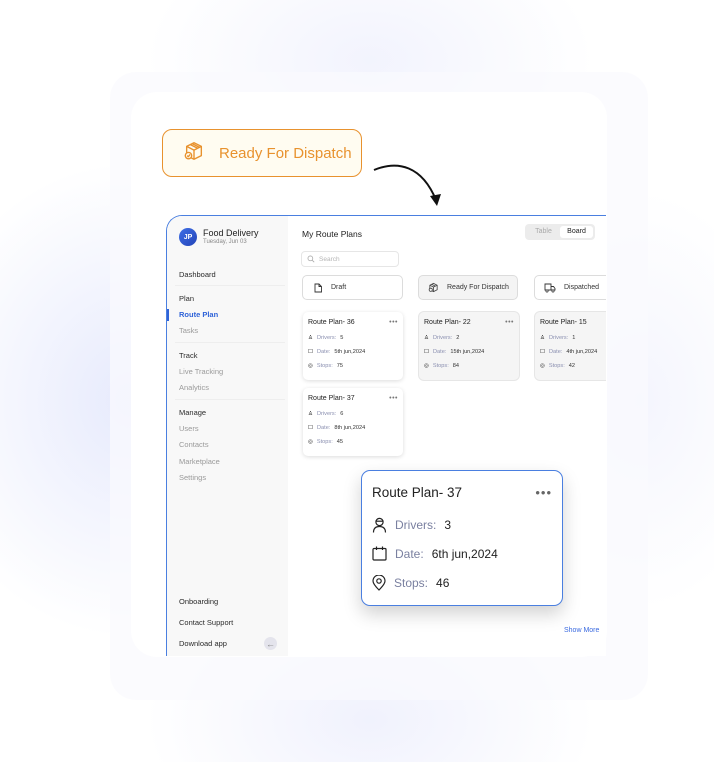  Describe the element at coordinates (543, 232) in the screenshot. I see `tab-table: Table` at that location.